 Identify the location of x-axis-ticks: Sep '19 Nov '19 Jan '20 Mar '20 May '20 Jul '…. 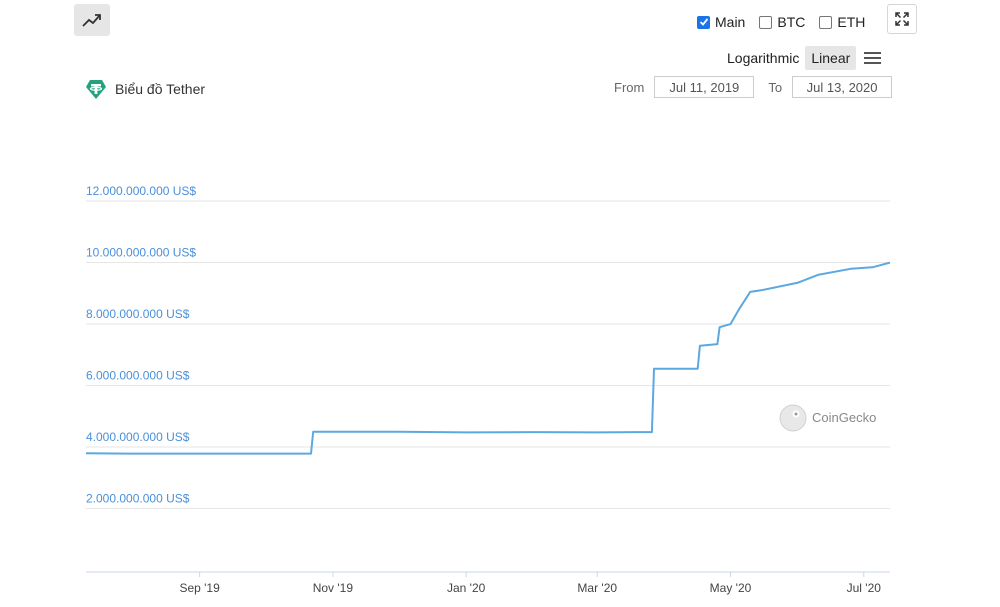
(530, 583).